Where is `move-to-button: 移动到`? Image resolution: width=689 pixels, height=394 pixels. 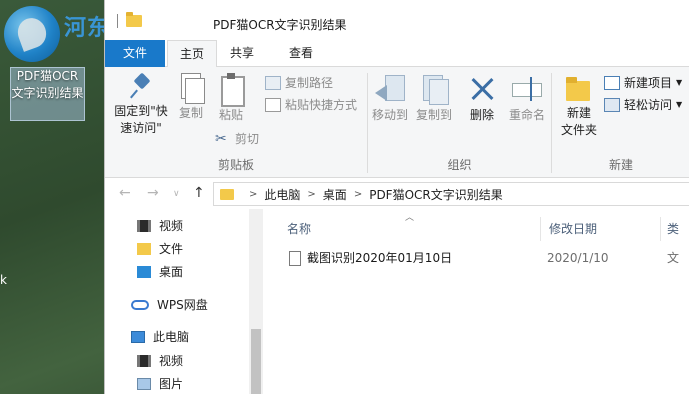
move-to-button: 移动到 is located at coordinates (390, 98).